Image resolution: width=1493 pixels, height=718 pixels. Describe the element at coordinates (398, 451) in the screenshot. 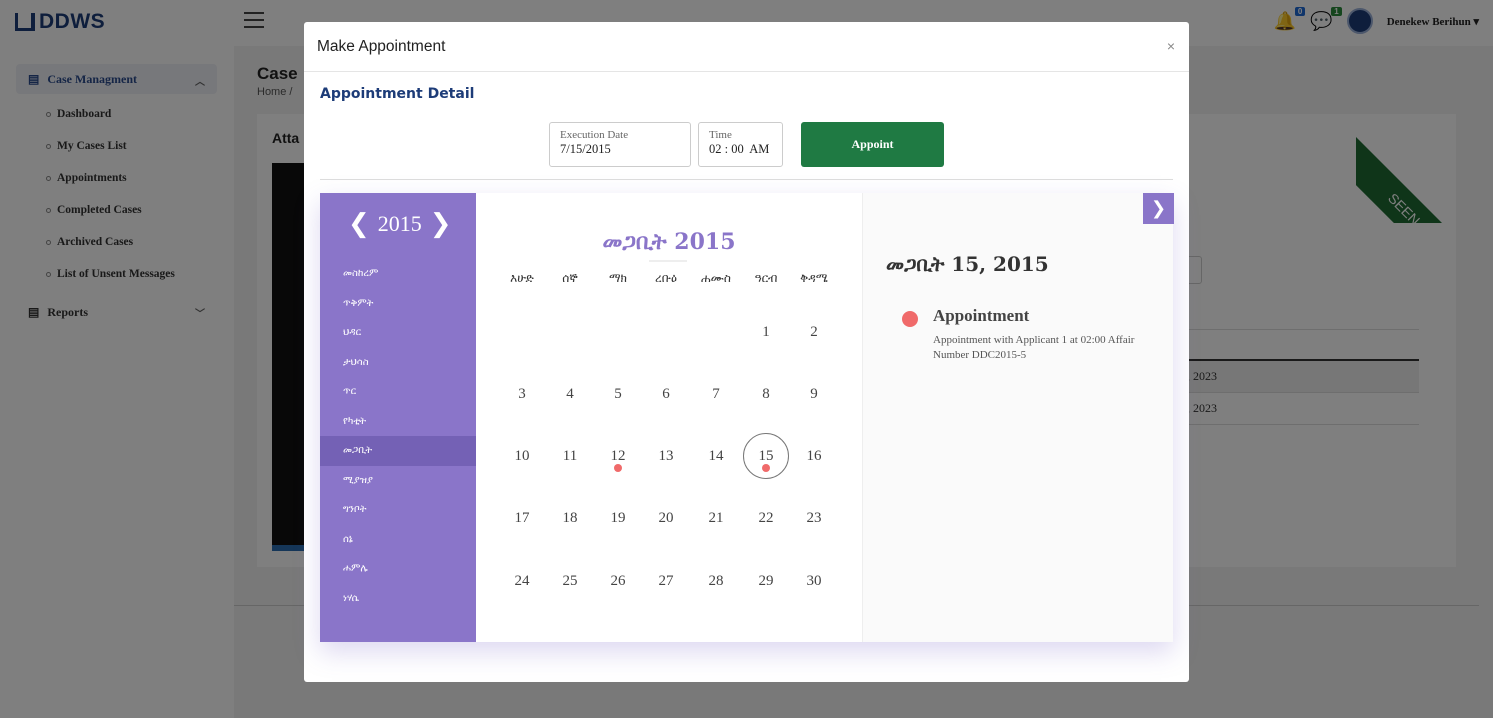

I see `month-item: መጋቢት` at that location.